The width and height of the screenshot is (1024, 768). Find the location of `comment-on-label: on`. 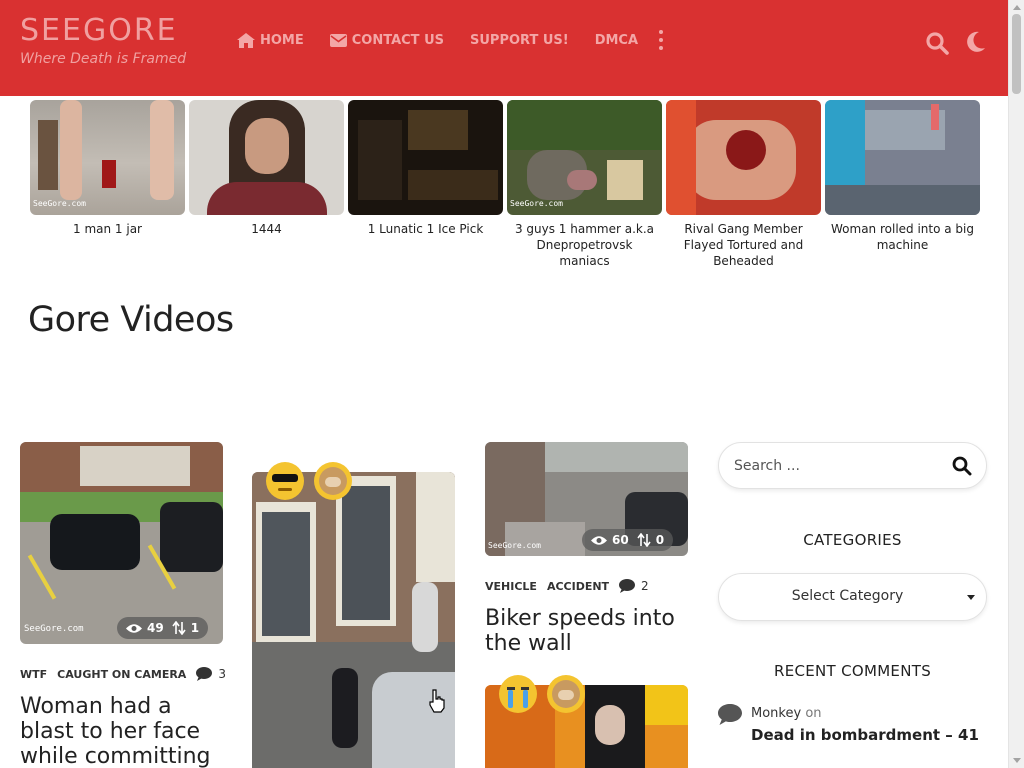

comment-on-label: on is located at coordinates (813, 713).